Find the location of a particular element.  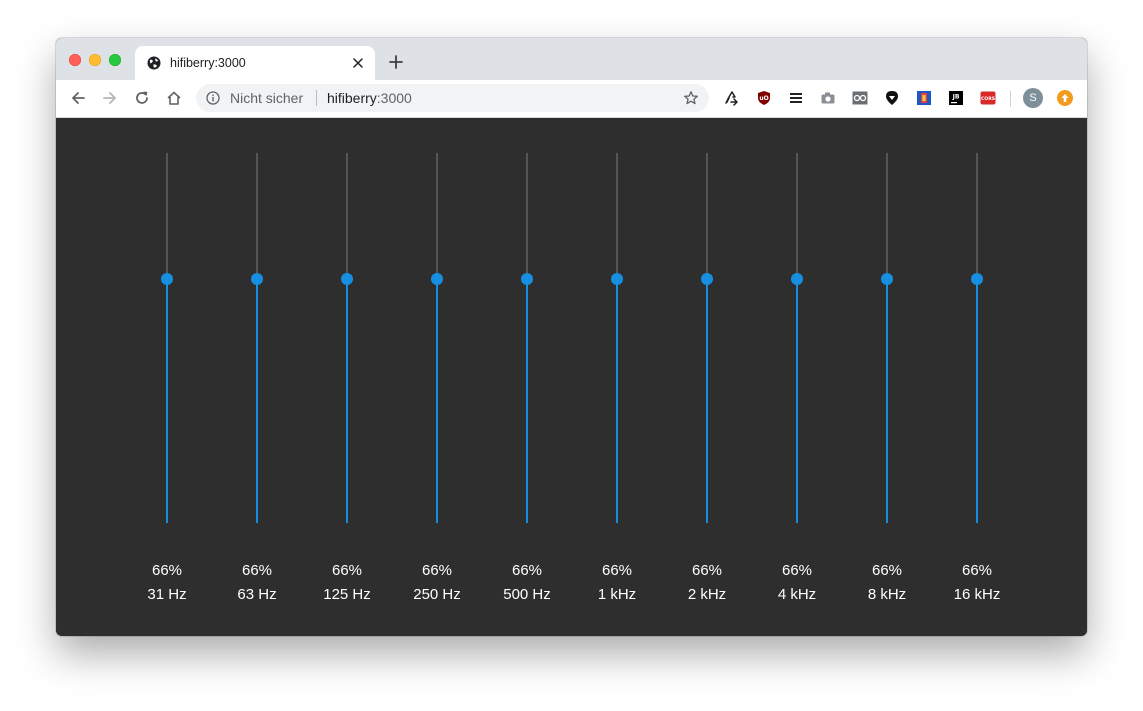

browser-toolbar: Nicht sicher hifiberry:3000 uO JB CORS S is located at coordinates (571, 99).